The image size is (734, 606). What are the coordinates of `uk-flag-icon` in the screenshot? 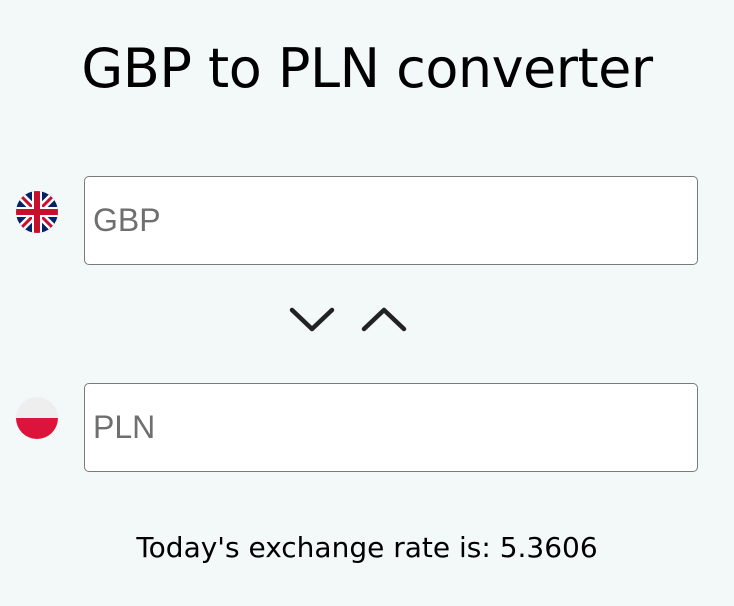 It's located at (37, 212).